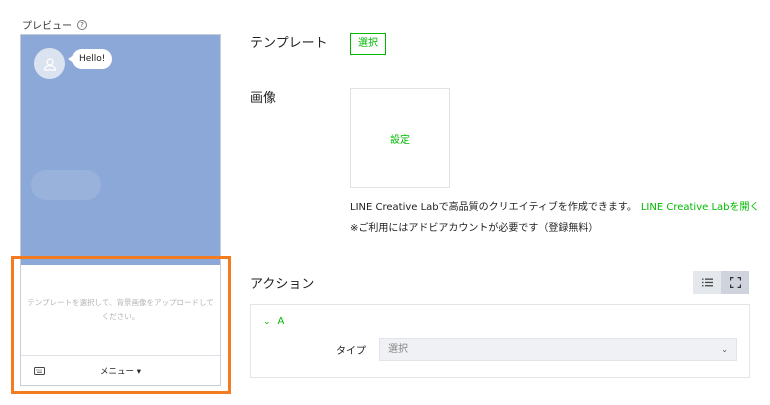 The image size is (770, 405). I want to click on list-icon, so click(707, 282).